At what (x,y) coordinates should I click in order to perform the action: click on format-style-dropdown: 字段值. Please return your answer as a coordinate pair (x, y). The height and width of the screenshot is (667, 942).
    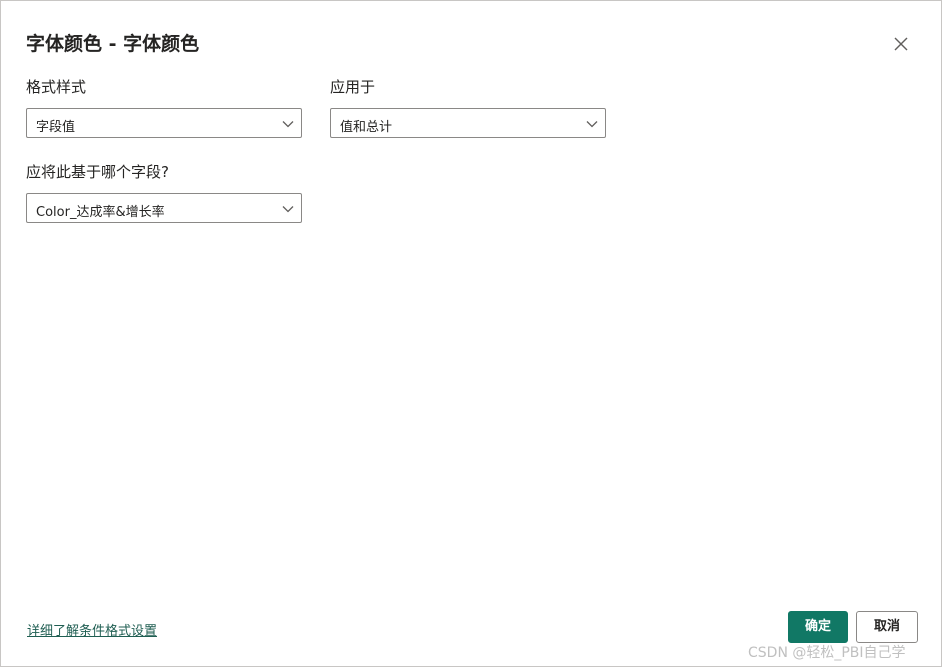
    Looking at the image, I should click on (164, 123).